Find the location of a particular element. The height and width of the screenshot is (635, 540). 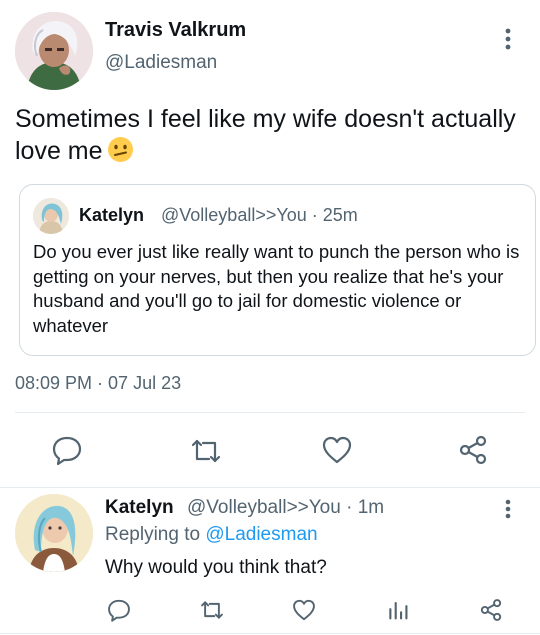

retweet-icon is located at coordinates (206, 451).